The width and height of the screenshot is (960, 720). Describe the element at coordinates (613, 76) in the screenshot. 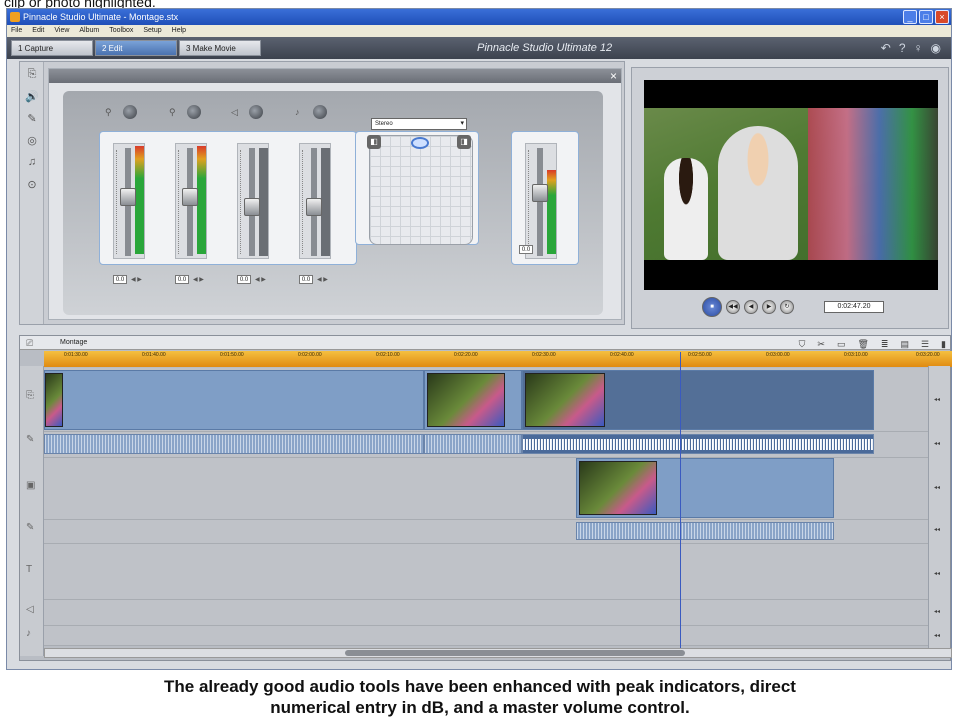

I see `close-panel-icon: ×` at that location.